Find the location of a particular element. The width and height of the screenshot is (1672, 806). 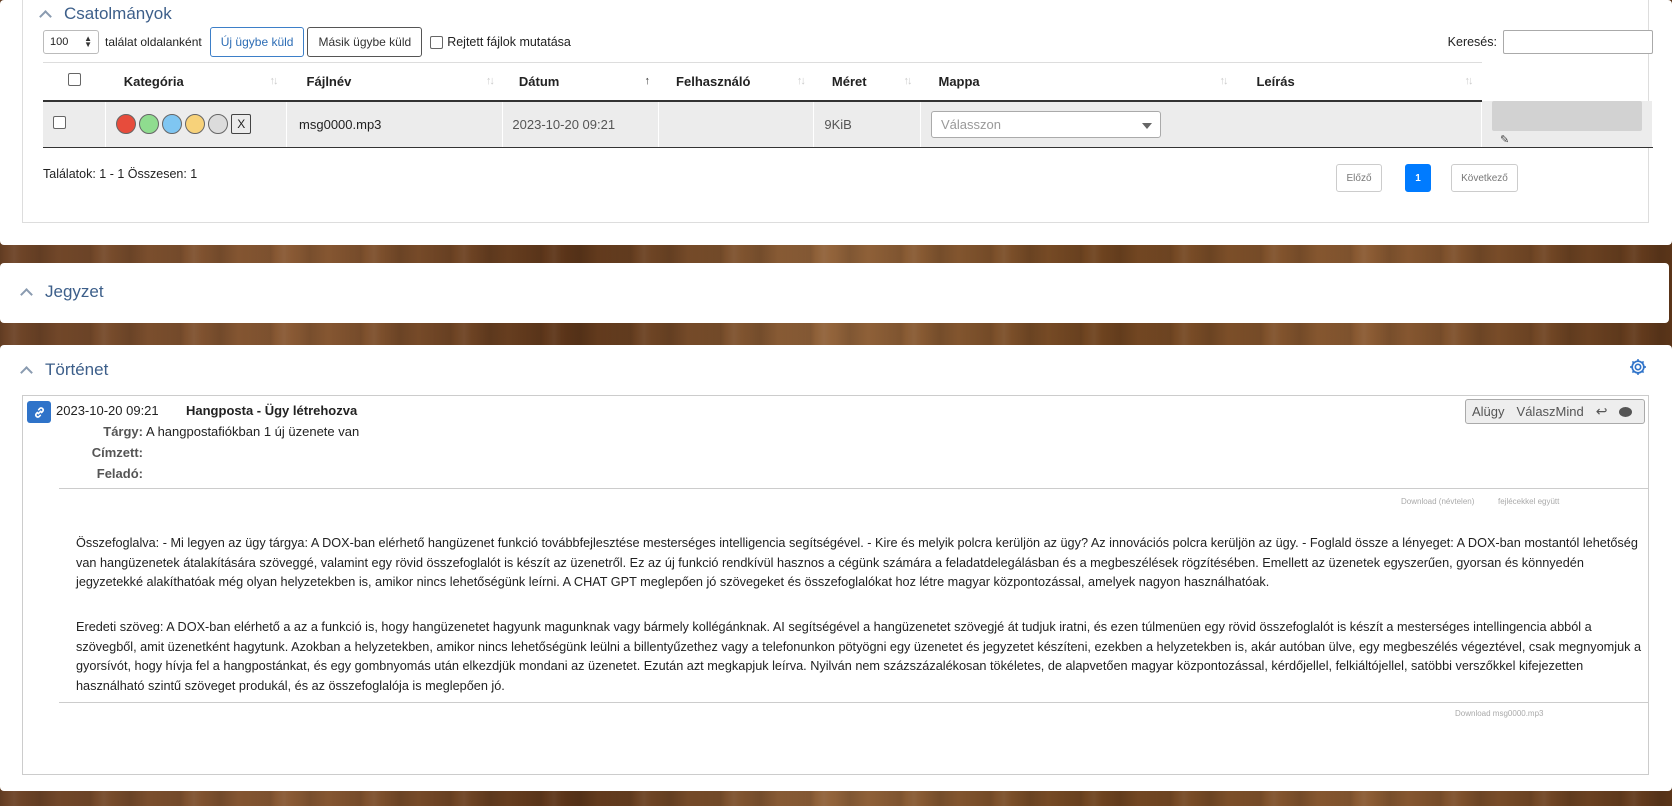

folder-cell: Válasszon is located at coordinates (1201, 124).